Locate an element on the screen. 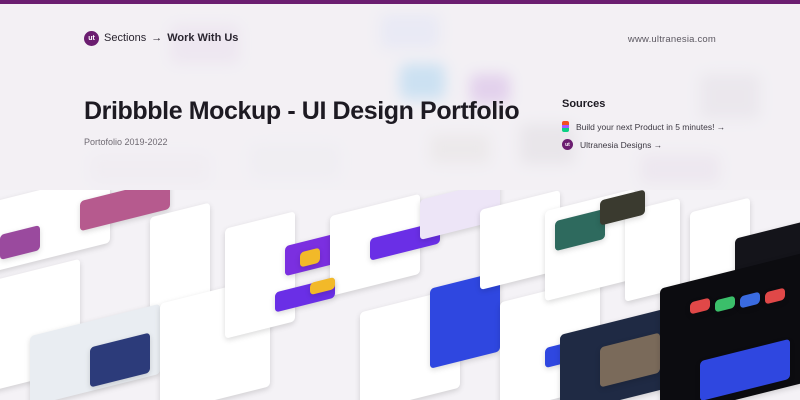 The width and height of the screenshot is (800, 400). page-subtitle: Portofolio 2019-2022 is located at coordinates (126, 142).